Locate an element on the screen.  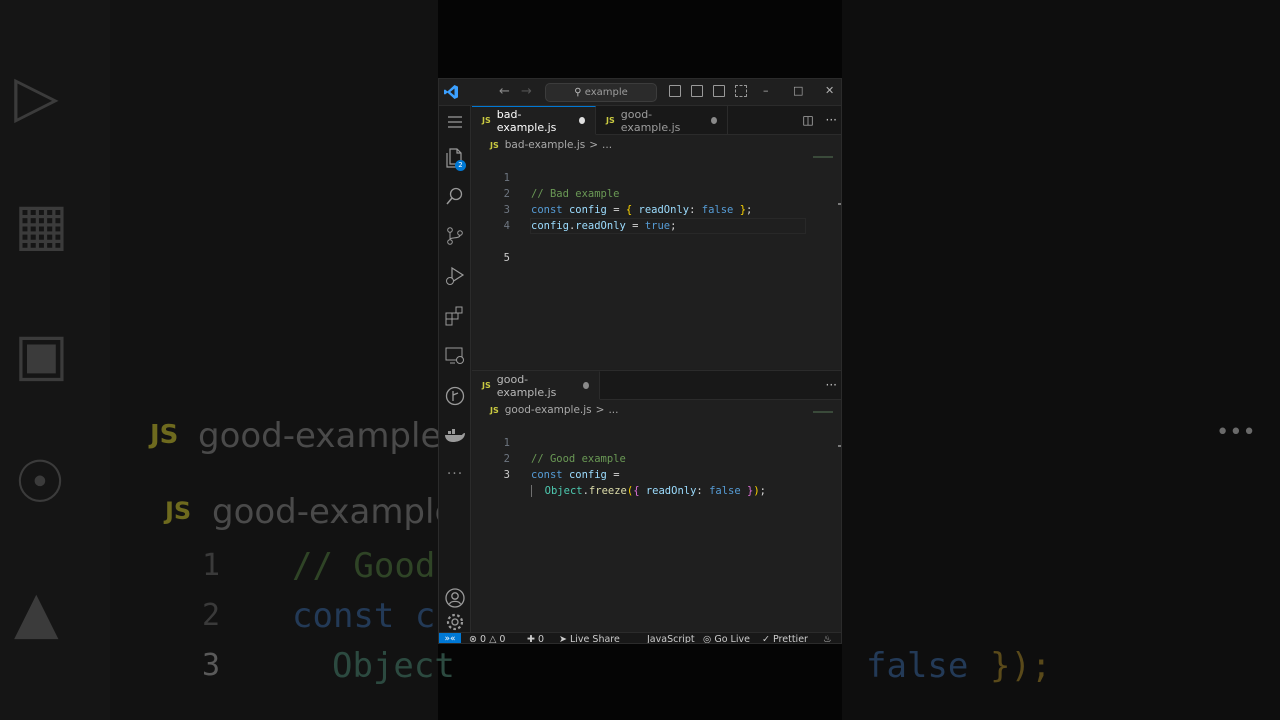
double-check-icon: ✓ is located at coordinates (766, 639).